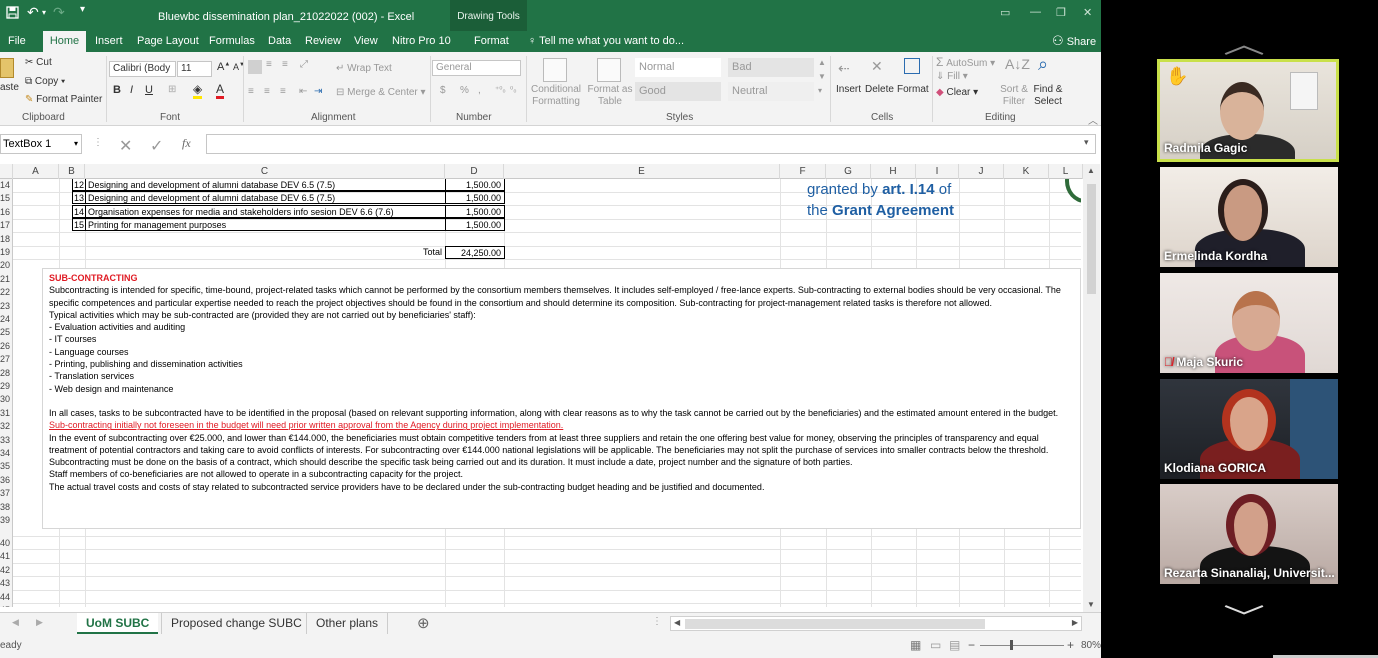 This screenshot has width=1378, height=658. Describe the element at coordinates (6, 597) in the screenshot. I see `row-header: 44` at that location.